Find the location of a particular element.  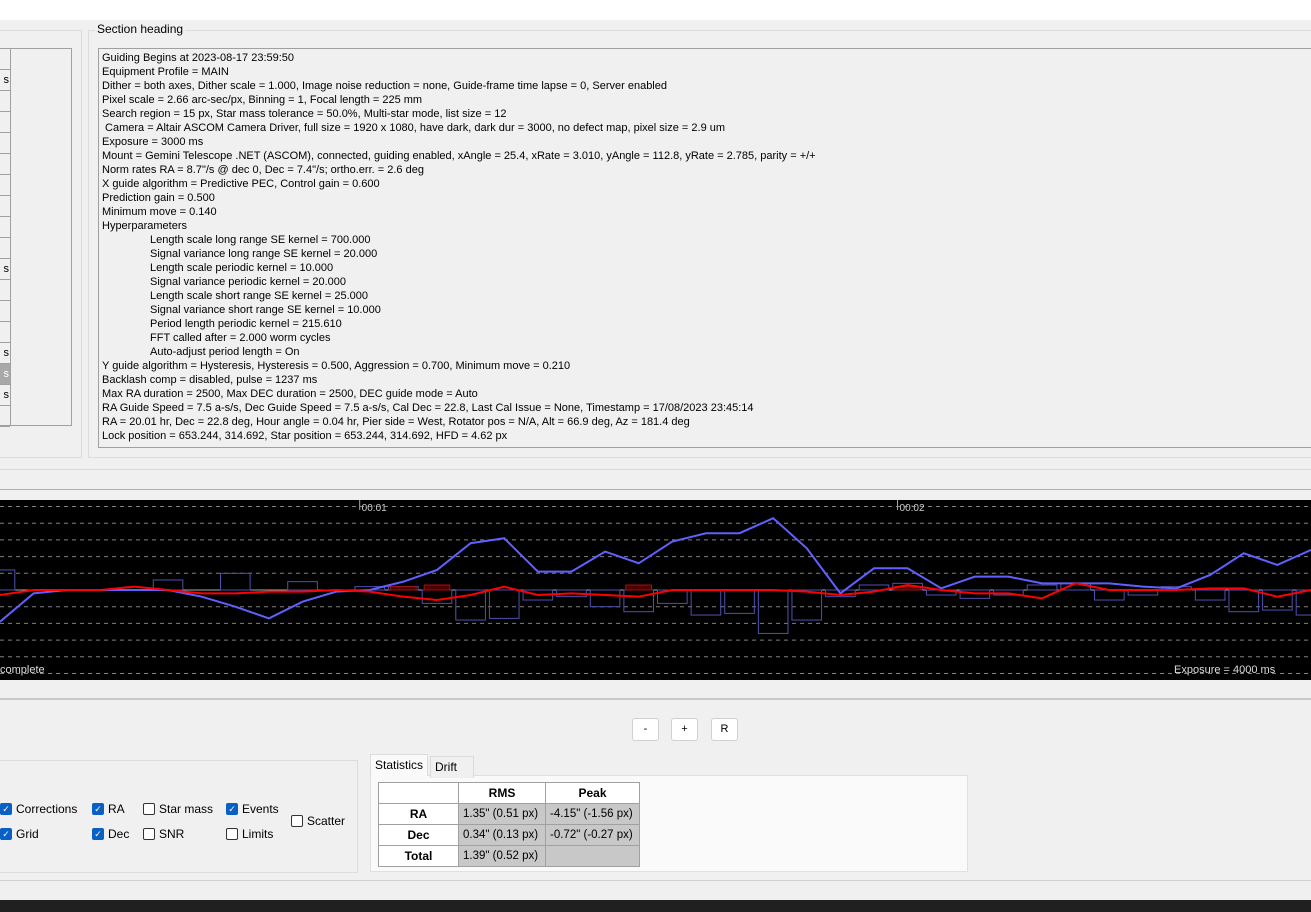

peak-value is located at coordinates (592, 856).